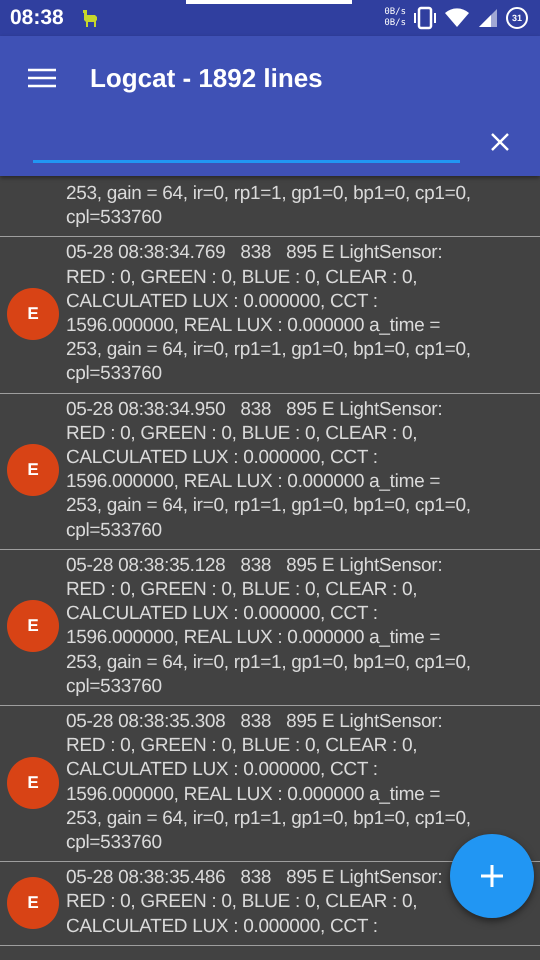 This screenshot has height=960, width=540. What do you see at coordinates (268, 206) in the screenshot?
I see `log-message: 253, gain = 64, ir=0, rp1=1, gp1=0, bp1=0, cp1=0, cpl=533760` at bounding box center [268, 206].